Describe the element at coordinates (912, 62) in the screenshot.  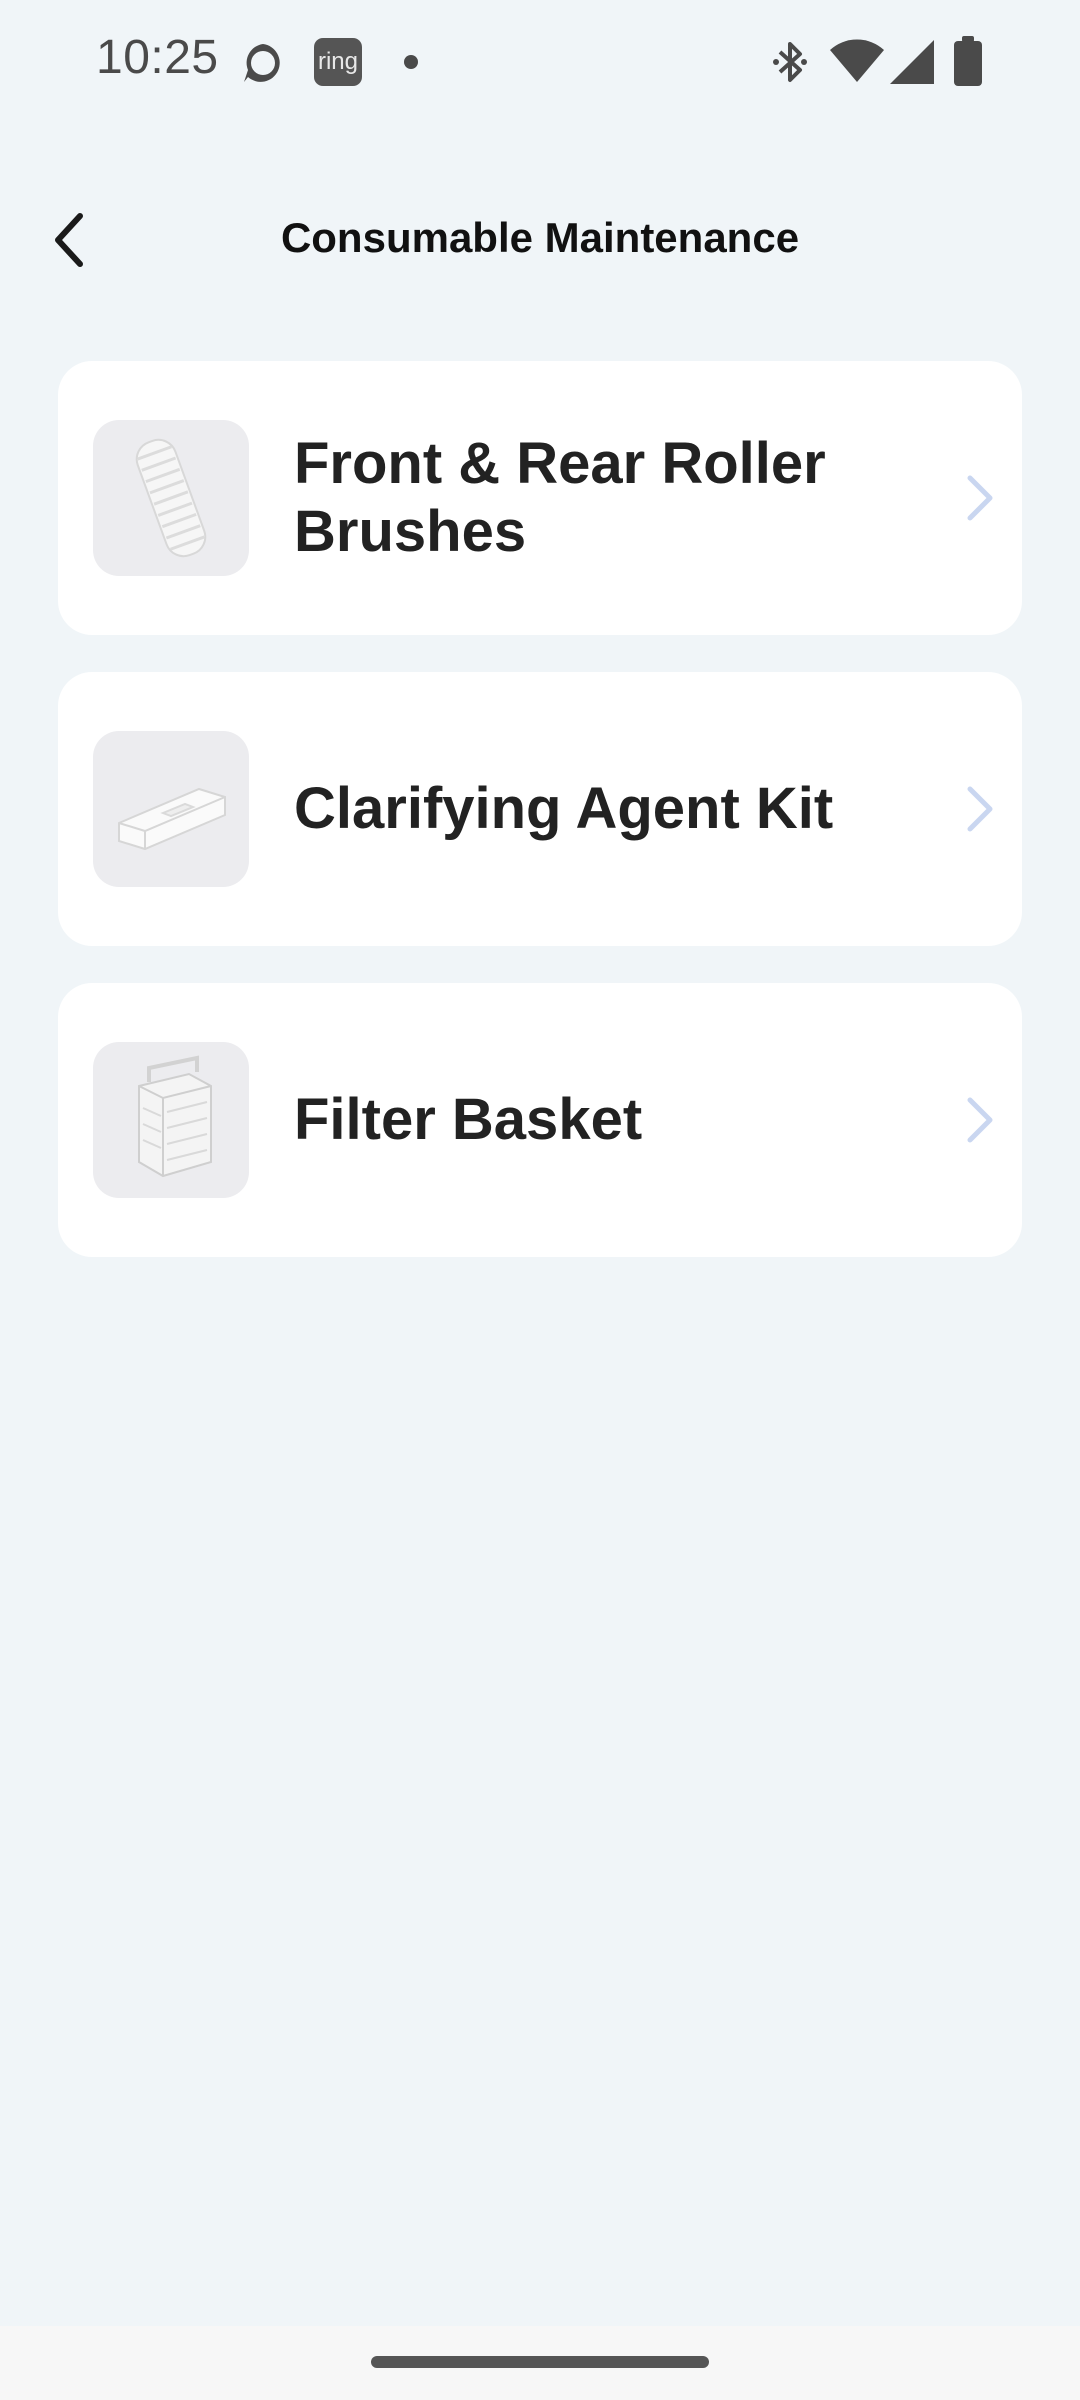
I see `signal-icon` at that location.